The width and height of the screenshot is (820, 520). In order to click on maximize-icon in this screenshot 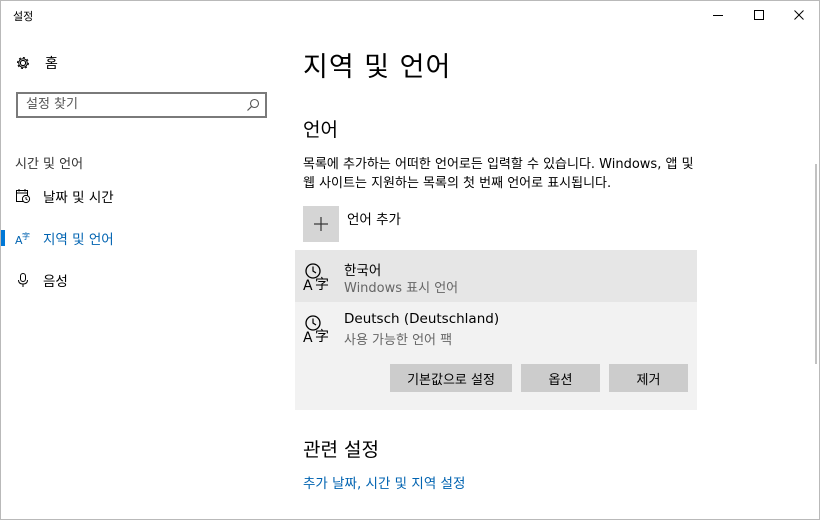, I will do `click(759, 15)`.